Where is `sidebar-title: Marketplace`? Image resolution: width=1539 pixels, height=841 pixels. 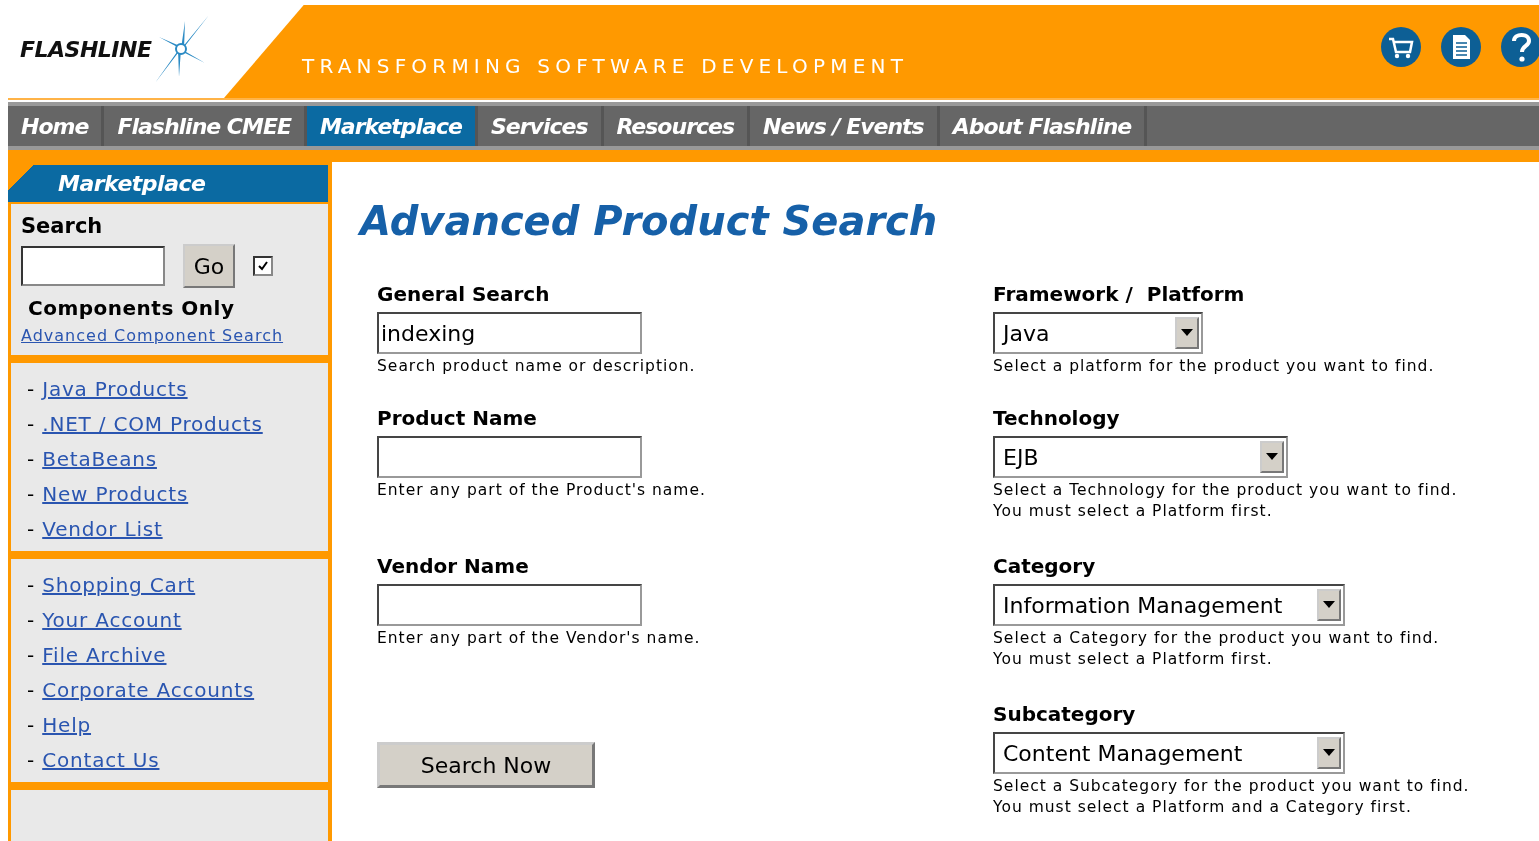
sidebar-title: Marketplace is located at coordinates (168, 183).